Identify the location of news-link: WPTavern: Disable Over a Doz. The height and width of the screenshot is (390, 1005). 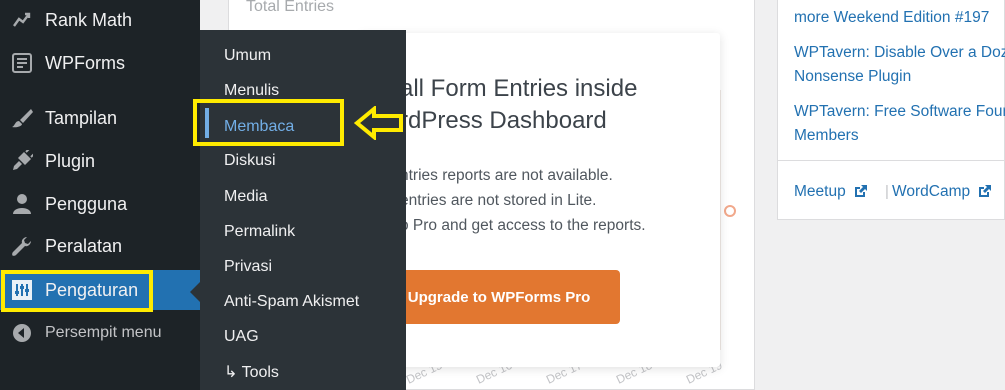
(899, 53).